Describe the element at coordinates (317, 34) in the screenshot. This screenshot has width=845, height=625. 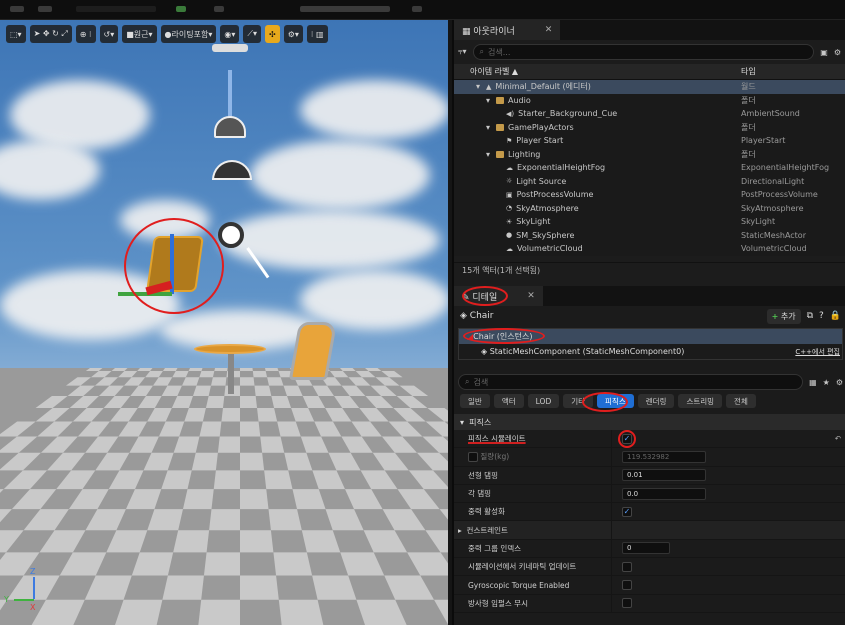
I see `layout-menu: ⁝ ▥` at that location.